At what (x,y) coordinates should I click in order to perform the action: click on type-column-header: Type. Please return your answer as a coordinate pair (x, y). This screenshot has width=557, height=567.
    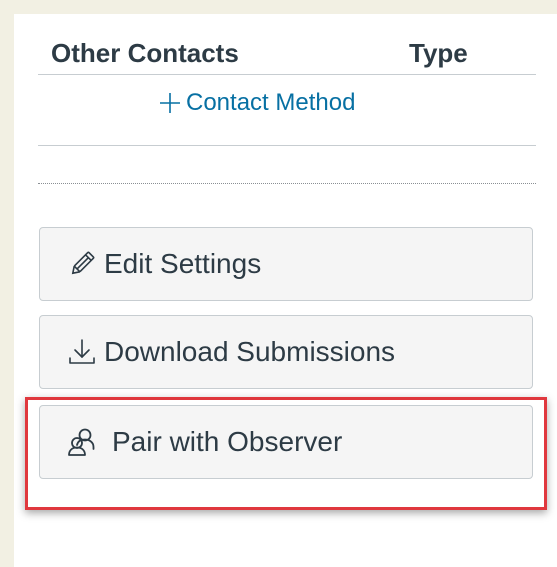
    Looking at the image, I should click on (438, 53).